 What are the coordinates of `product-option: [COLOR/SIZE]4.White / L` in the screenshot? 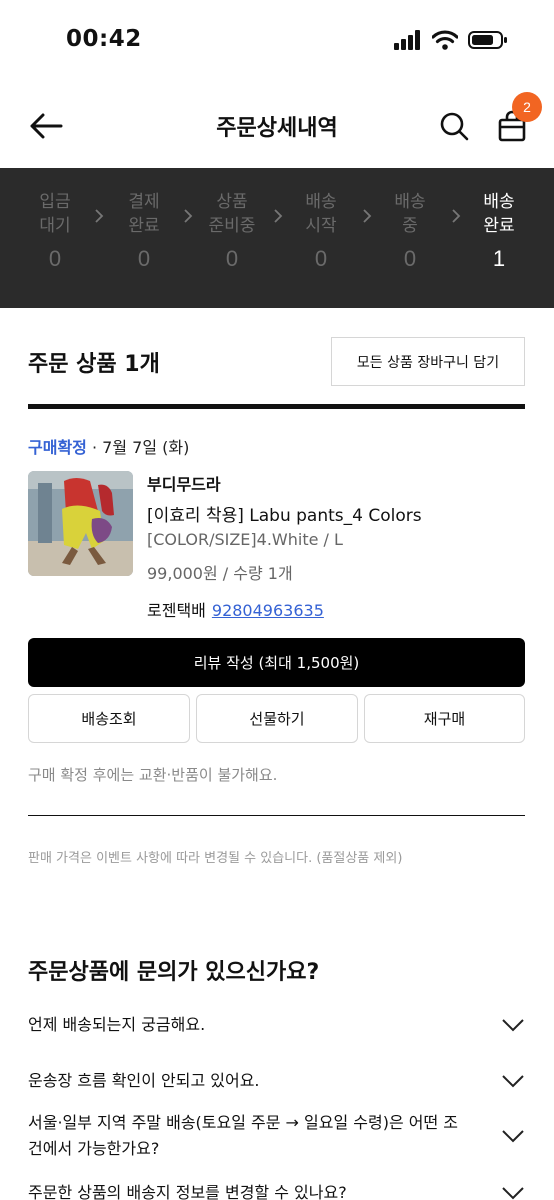 It's located at (245, 539).